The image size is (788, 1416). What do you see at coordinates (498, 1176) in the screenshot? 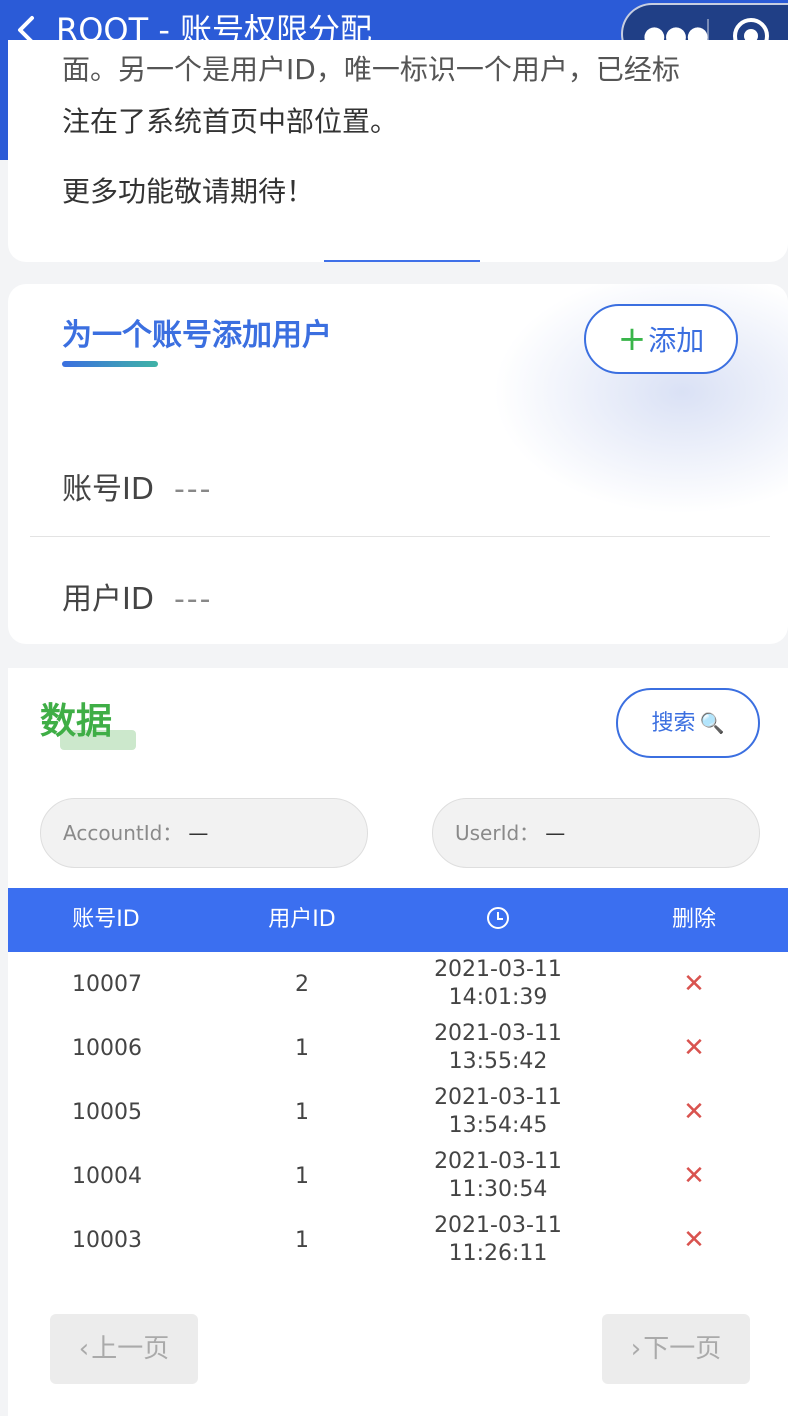
I see `time-cell: 2021-03-11 11:30:54` at bounding box center [498, 1176].